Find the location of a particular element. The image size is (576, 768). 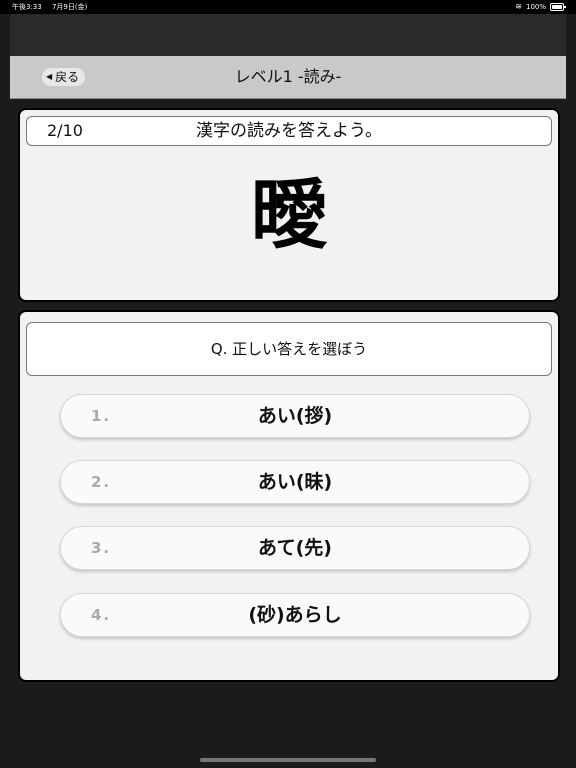

choice-text: あい(昧) is located at coordinates (295, 482).